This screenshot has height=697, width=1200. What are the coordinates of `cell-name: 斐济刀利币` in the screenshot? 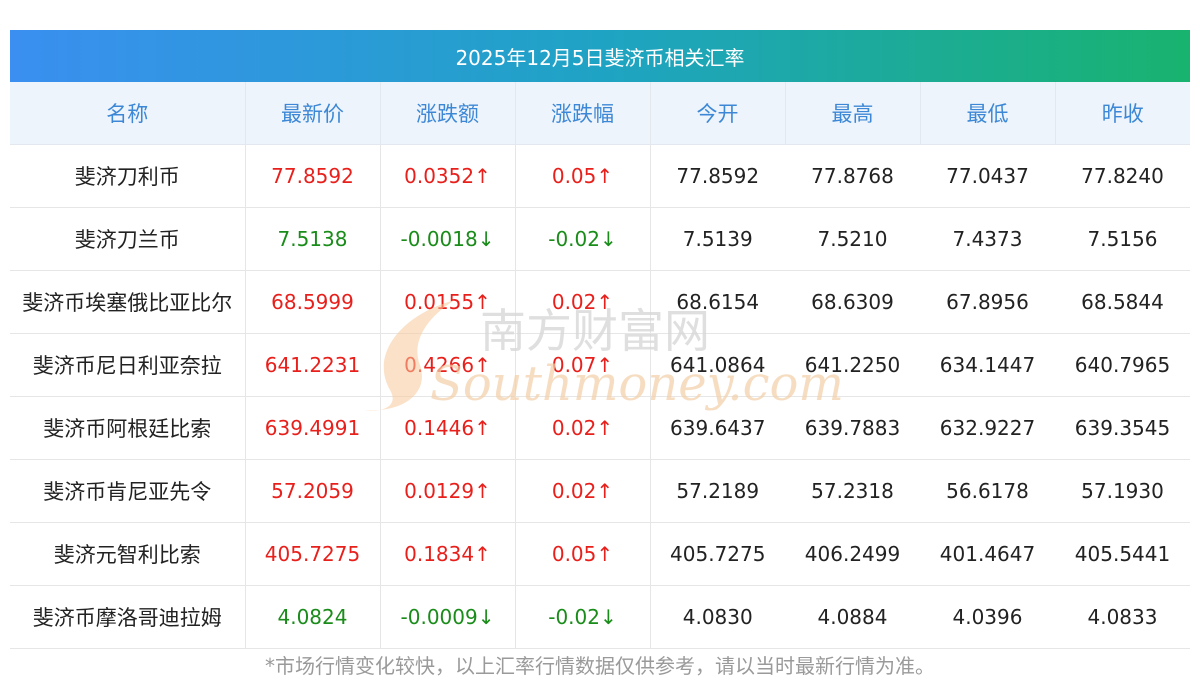 It's located at (128, 176).